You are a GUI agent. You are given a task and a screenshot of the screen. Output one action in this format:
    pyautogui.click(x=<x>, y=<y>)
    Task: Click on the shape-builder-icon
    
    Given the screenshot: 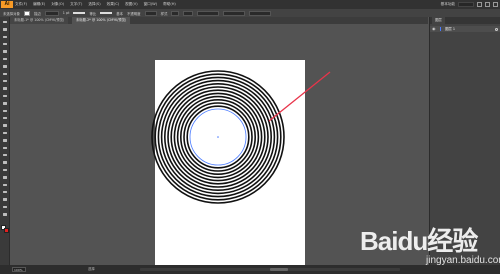 What is the action you would take?
    pyautogui.click(x=5, y=133)
    